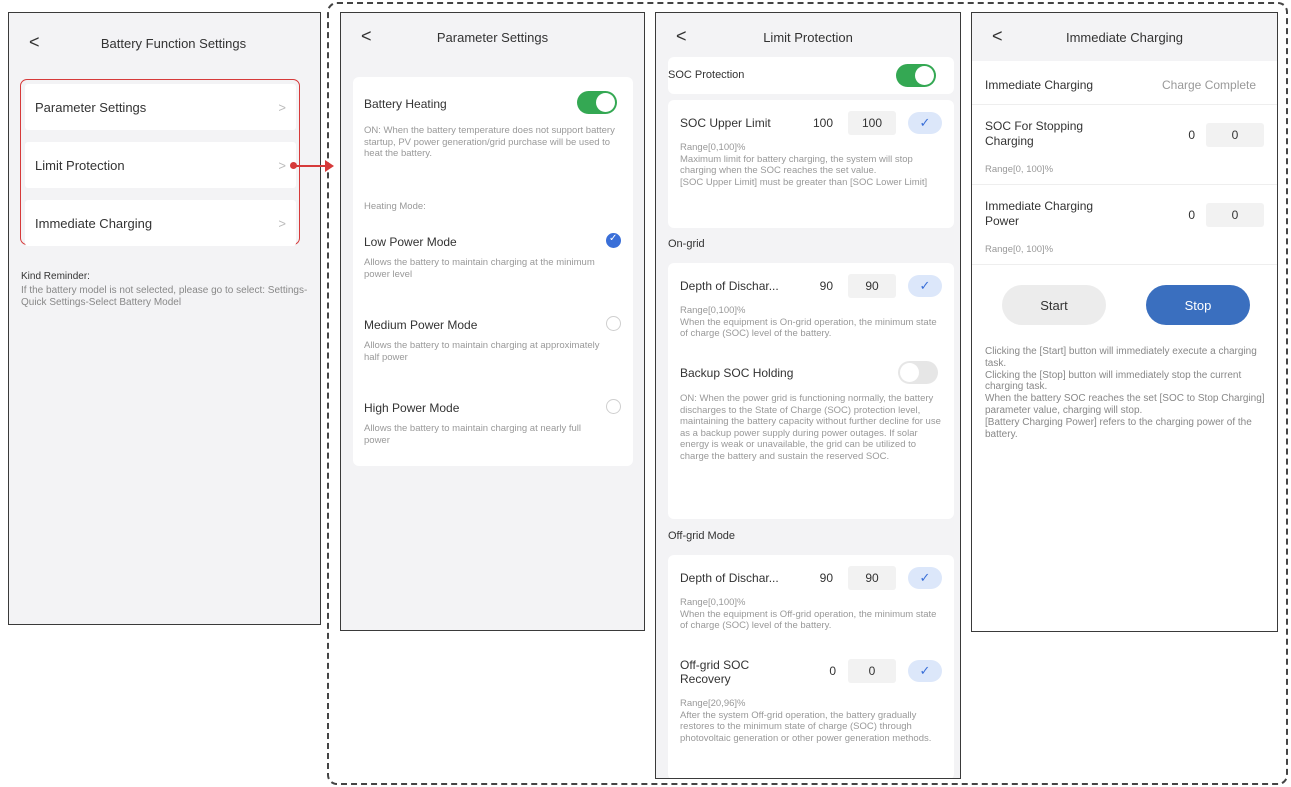 This screenshot has height=787, width=1291. What do you see at coordinates (826, 286) in the screenshot?
I see `on-grid-dod-value: 90` at bounding box center [826, 286].